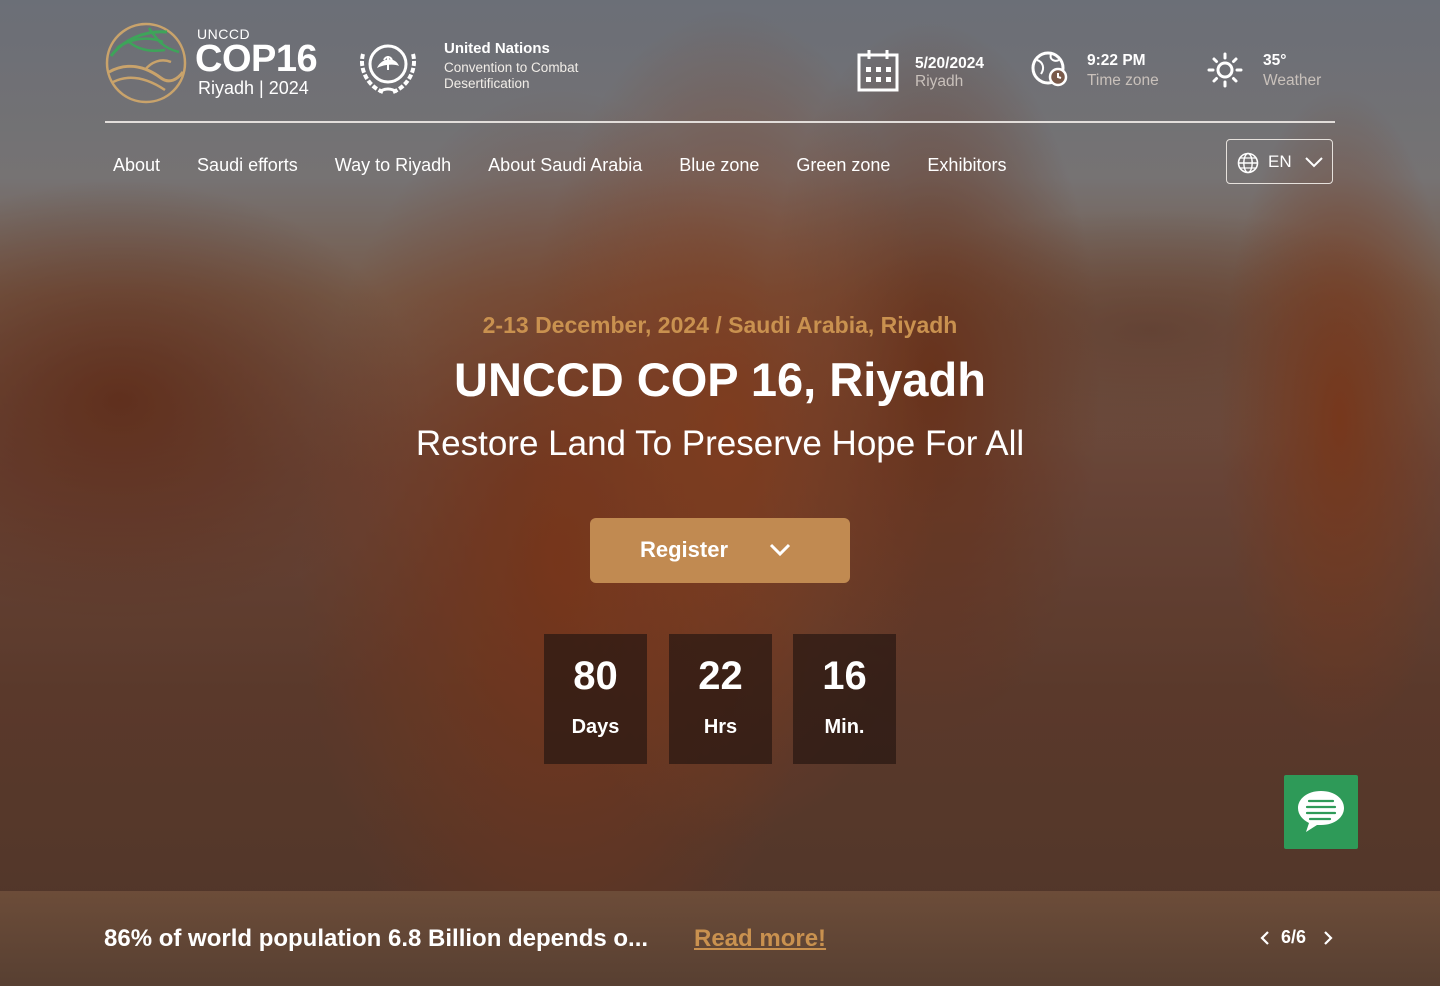  I want to click on countdown-minutes-unit: Min., so click(844, 727).